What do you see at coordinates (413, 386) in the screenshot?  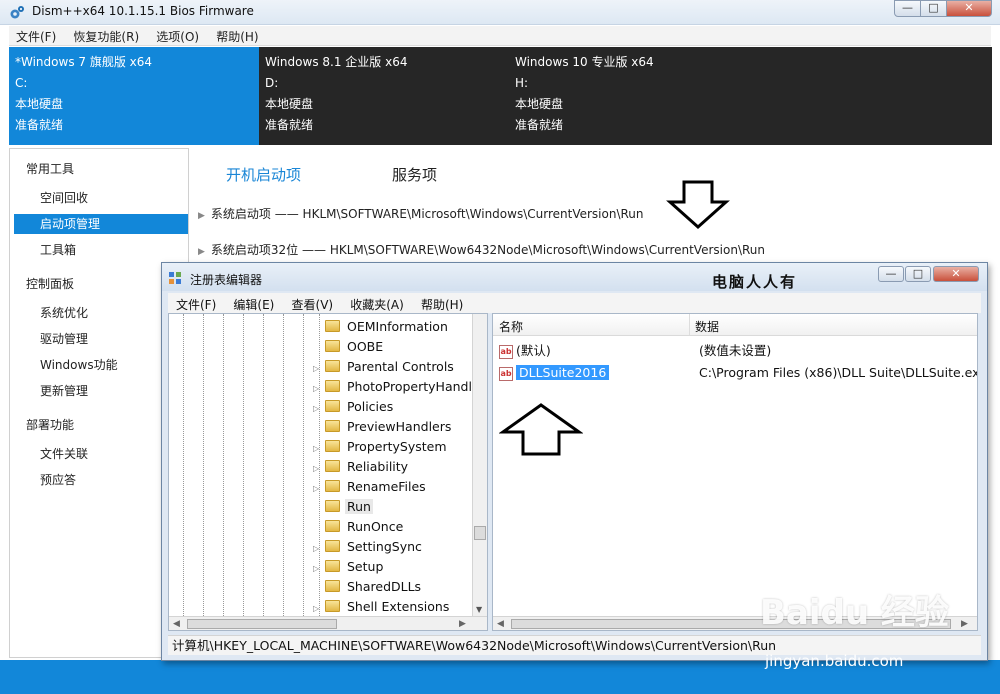 I see `tree-node-label: PhotoPropertyHandle` at bounding box center [413, 386].